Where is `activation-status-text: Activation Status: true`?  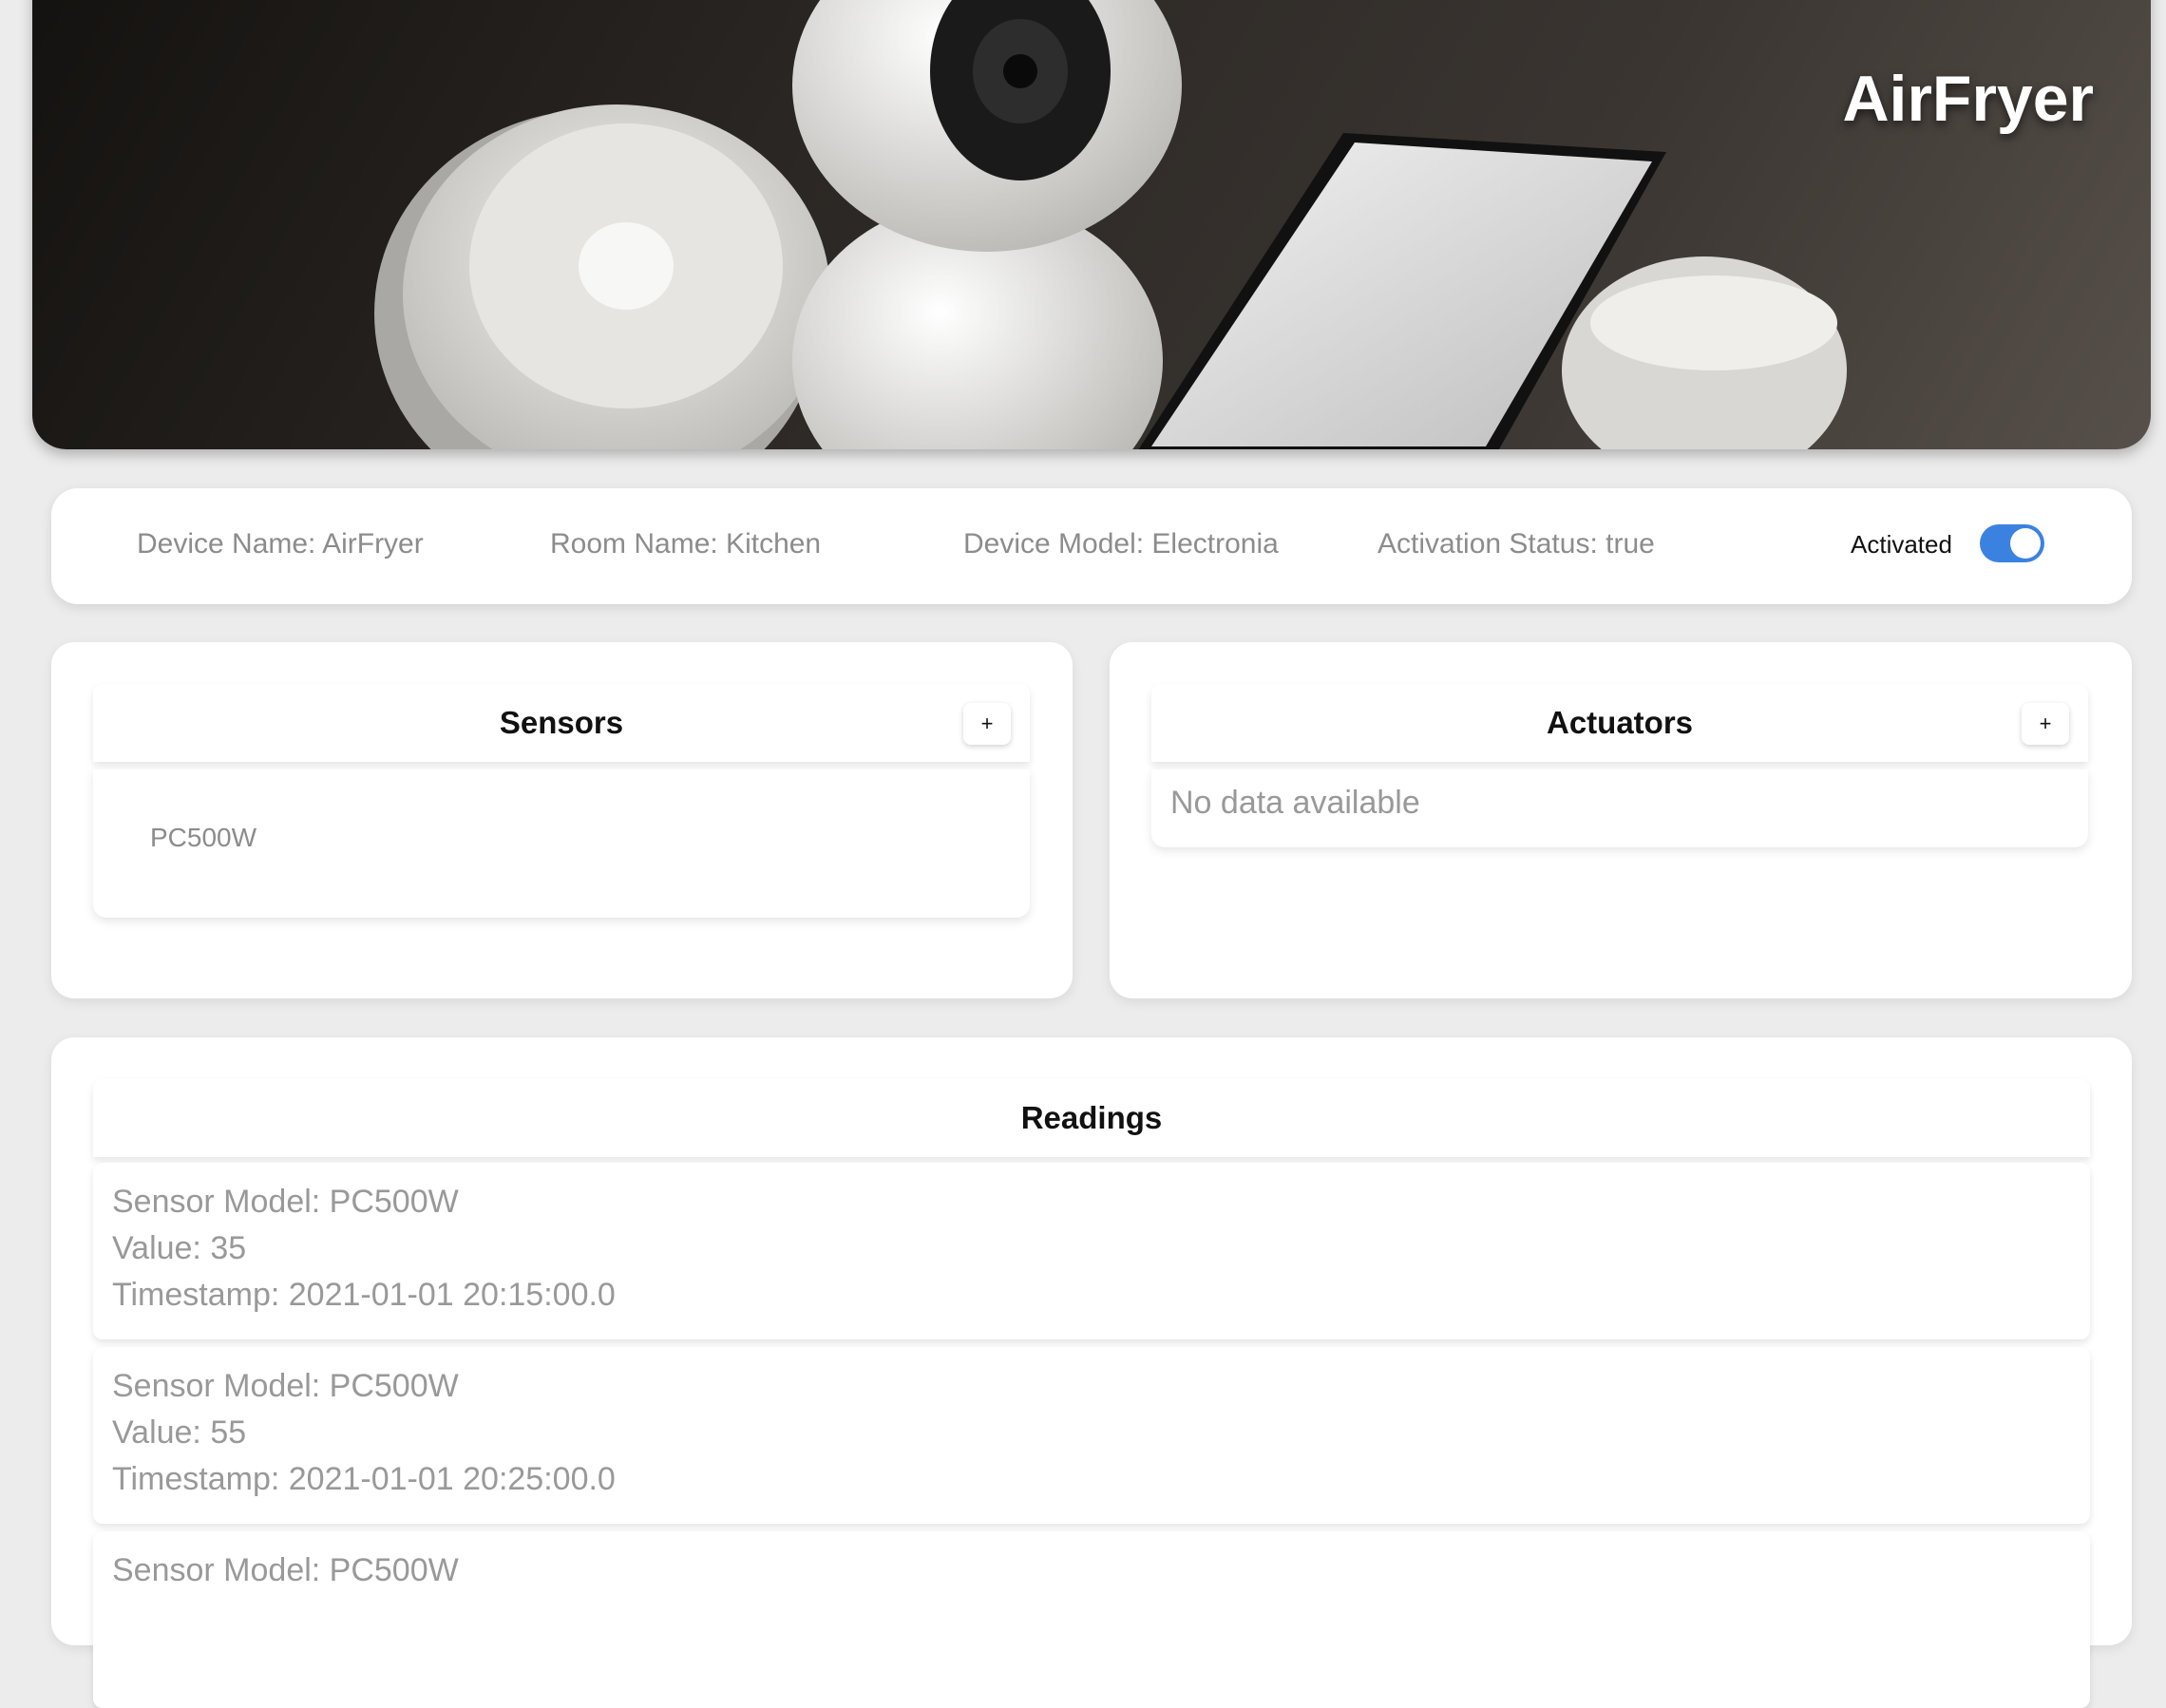 activation-status-text: Activation Status: true is located at coordinates (1516, 544).